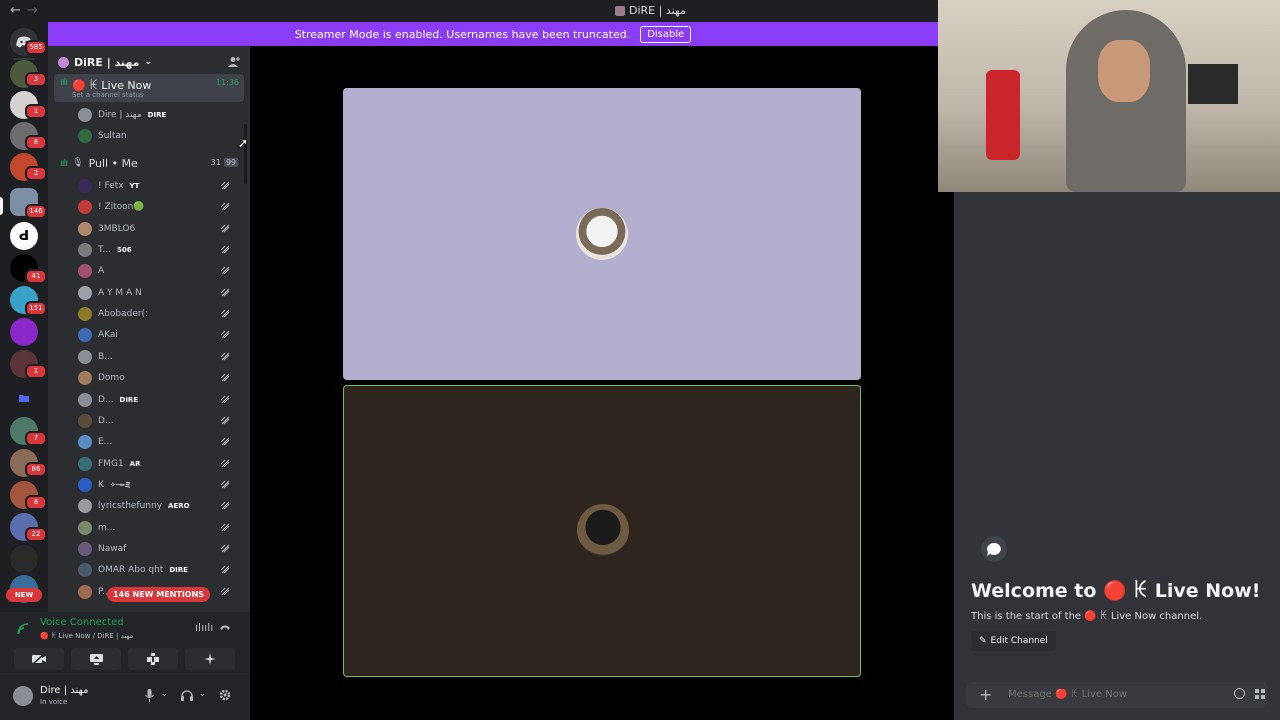  Describe the element at coordinates (245, 154) in the screenshot. I see `scrollbar` at that location.